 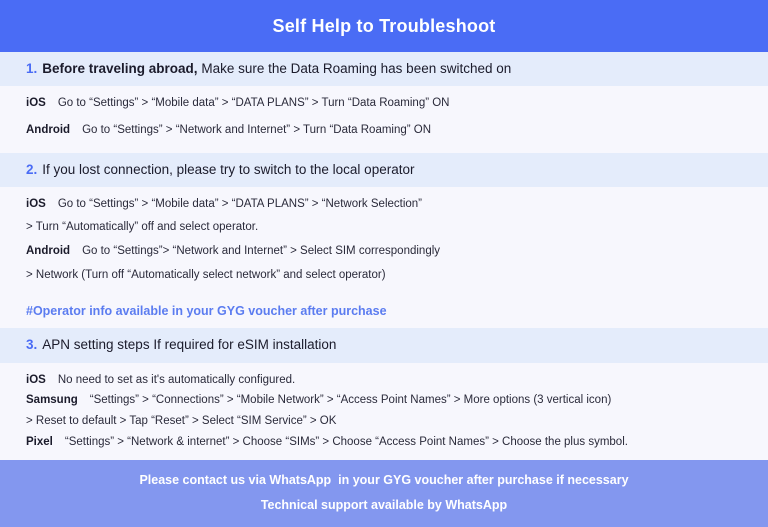 I want to click on section-number-2: 2., so click(x=32, y=169).